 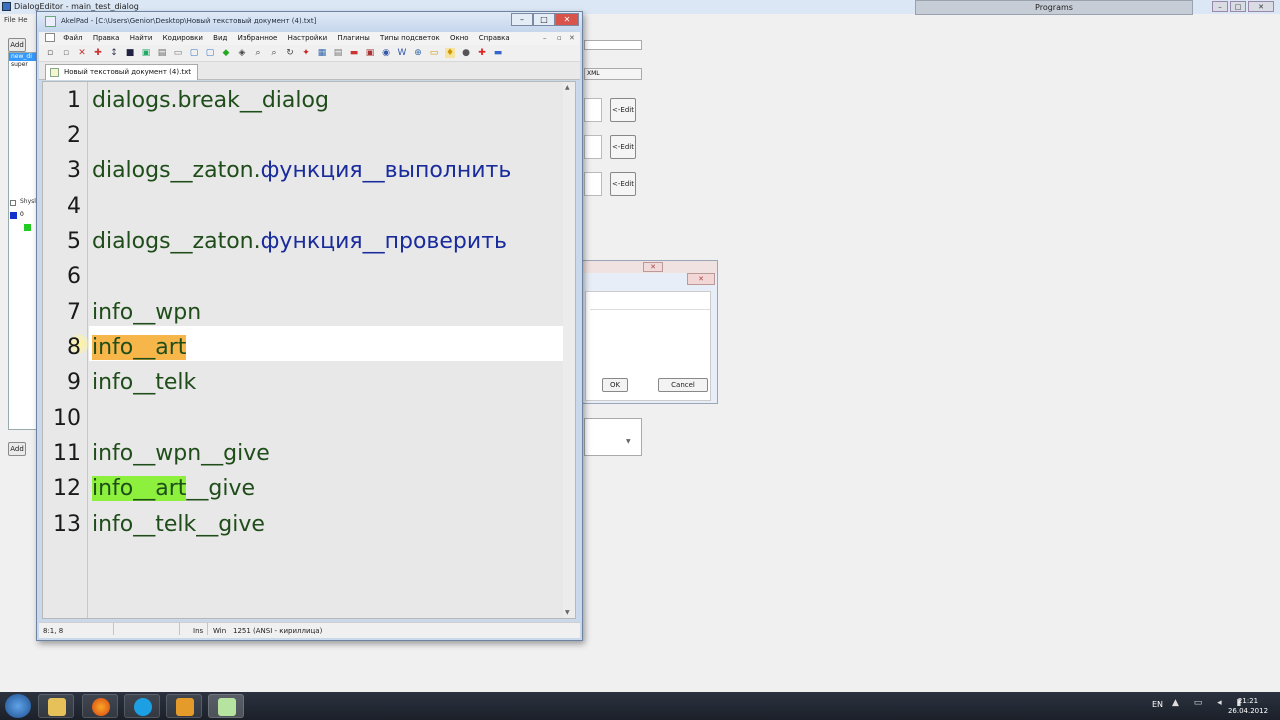 What do you see at coordinates (50, 37) in the screenshot?
I see `document-icon` at bounding box center [50, 37].